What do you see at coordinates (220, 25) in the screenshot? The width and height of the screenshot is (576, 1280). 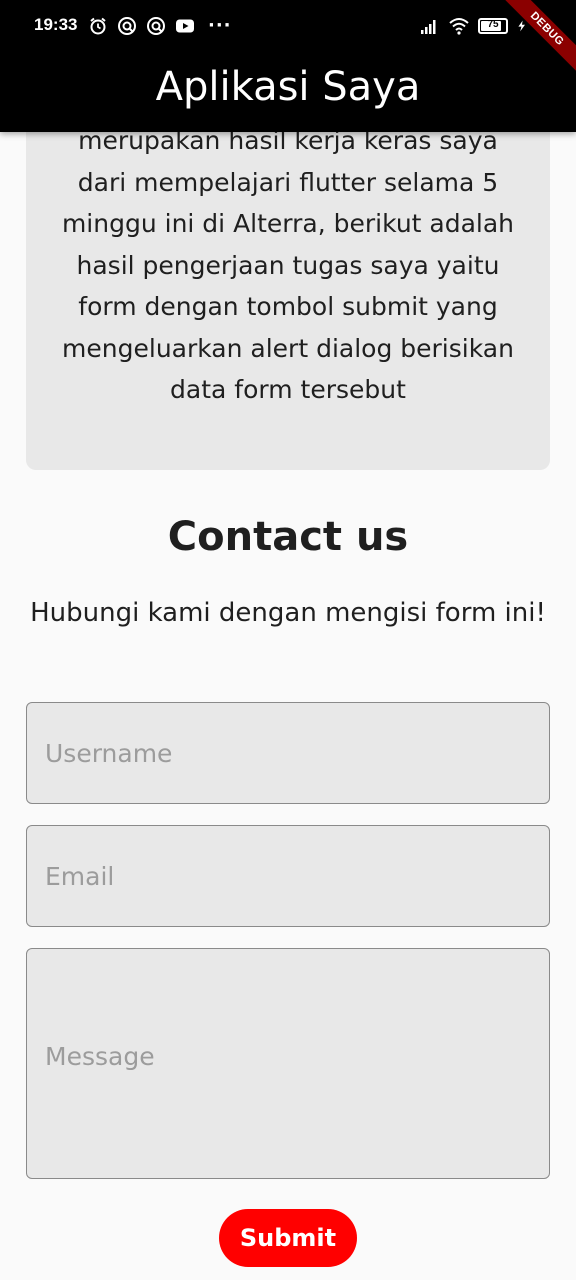 I see `status-overflow-dots: ···` at bounding box center [220, 25].